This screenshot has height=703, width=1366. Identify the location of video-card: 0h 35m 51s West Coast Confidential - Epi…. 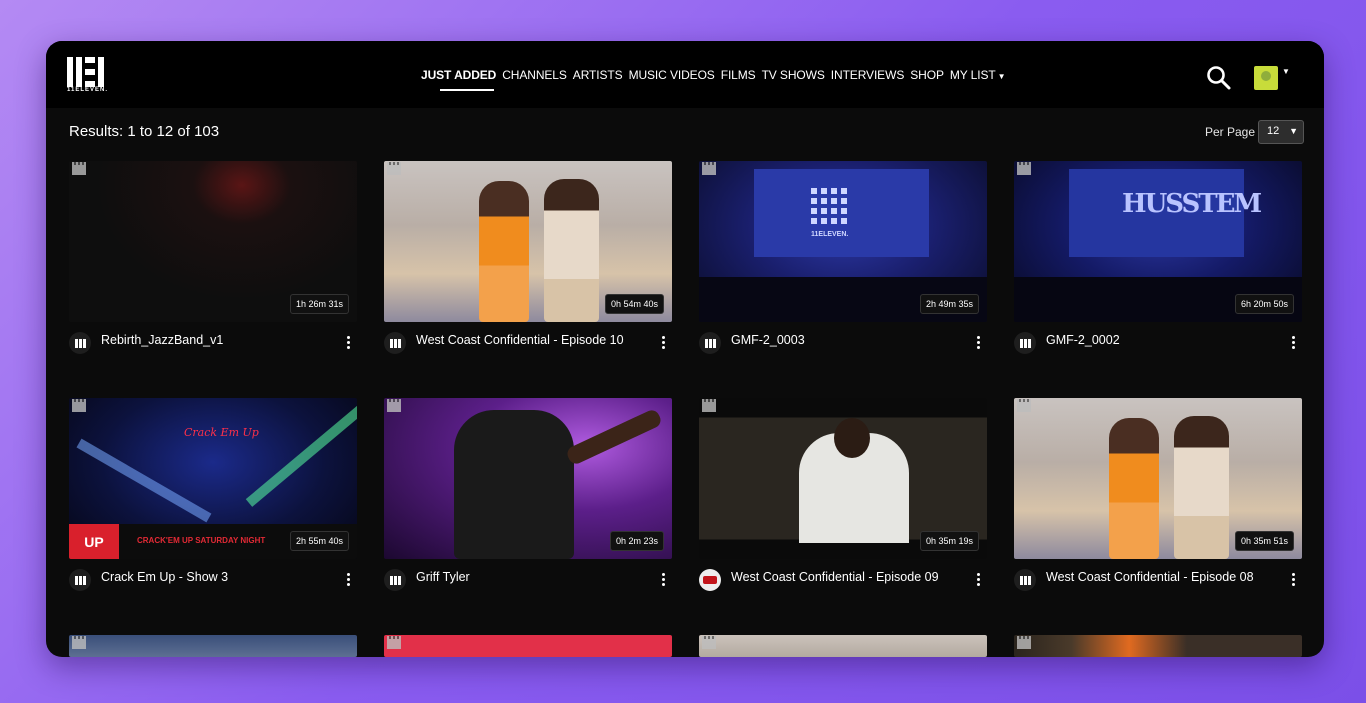
(1158, 502).